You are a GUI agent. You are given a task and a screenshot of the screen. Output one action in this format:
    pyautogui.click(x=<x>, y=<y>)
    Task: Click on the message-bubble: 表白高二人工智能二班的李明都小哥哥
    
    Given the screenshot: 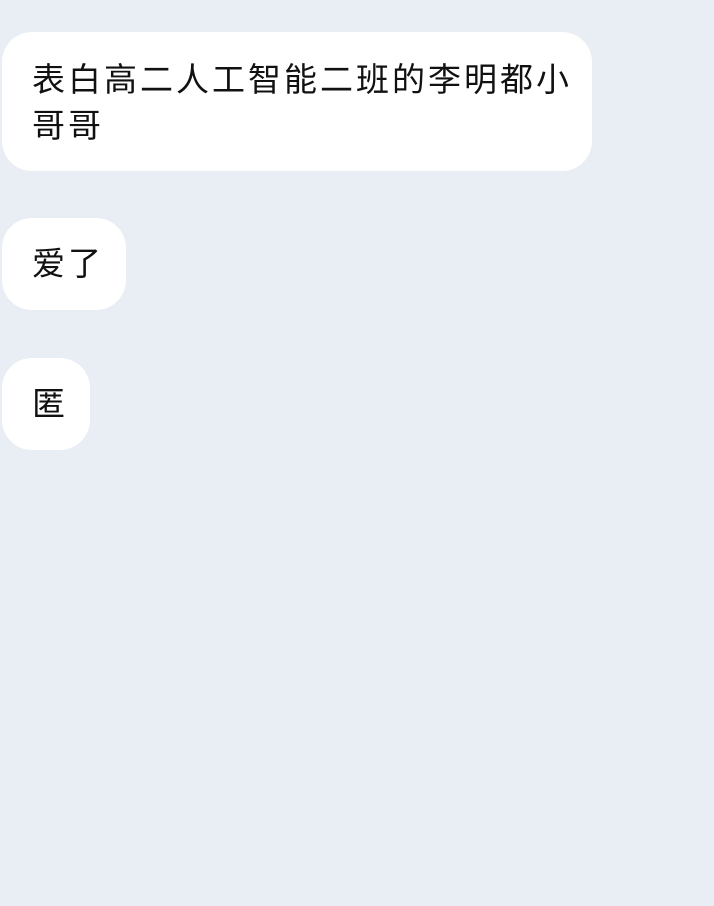 What is the action you would take?
    pyautogui.click(x=297, y=101)
    